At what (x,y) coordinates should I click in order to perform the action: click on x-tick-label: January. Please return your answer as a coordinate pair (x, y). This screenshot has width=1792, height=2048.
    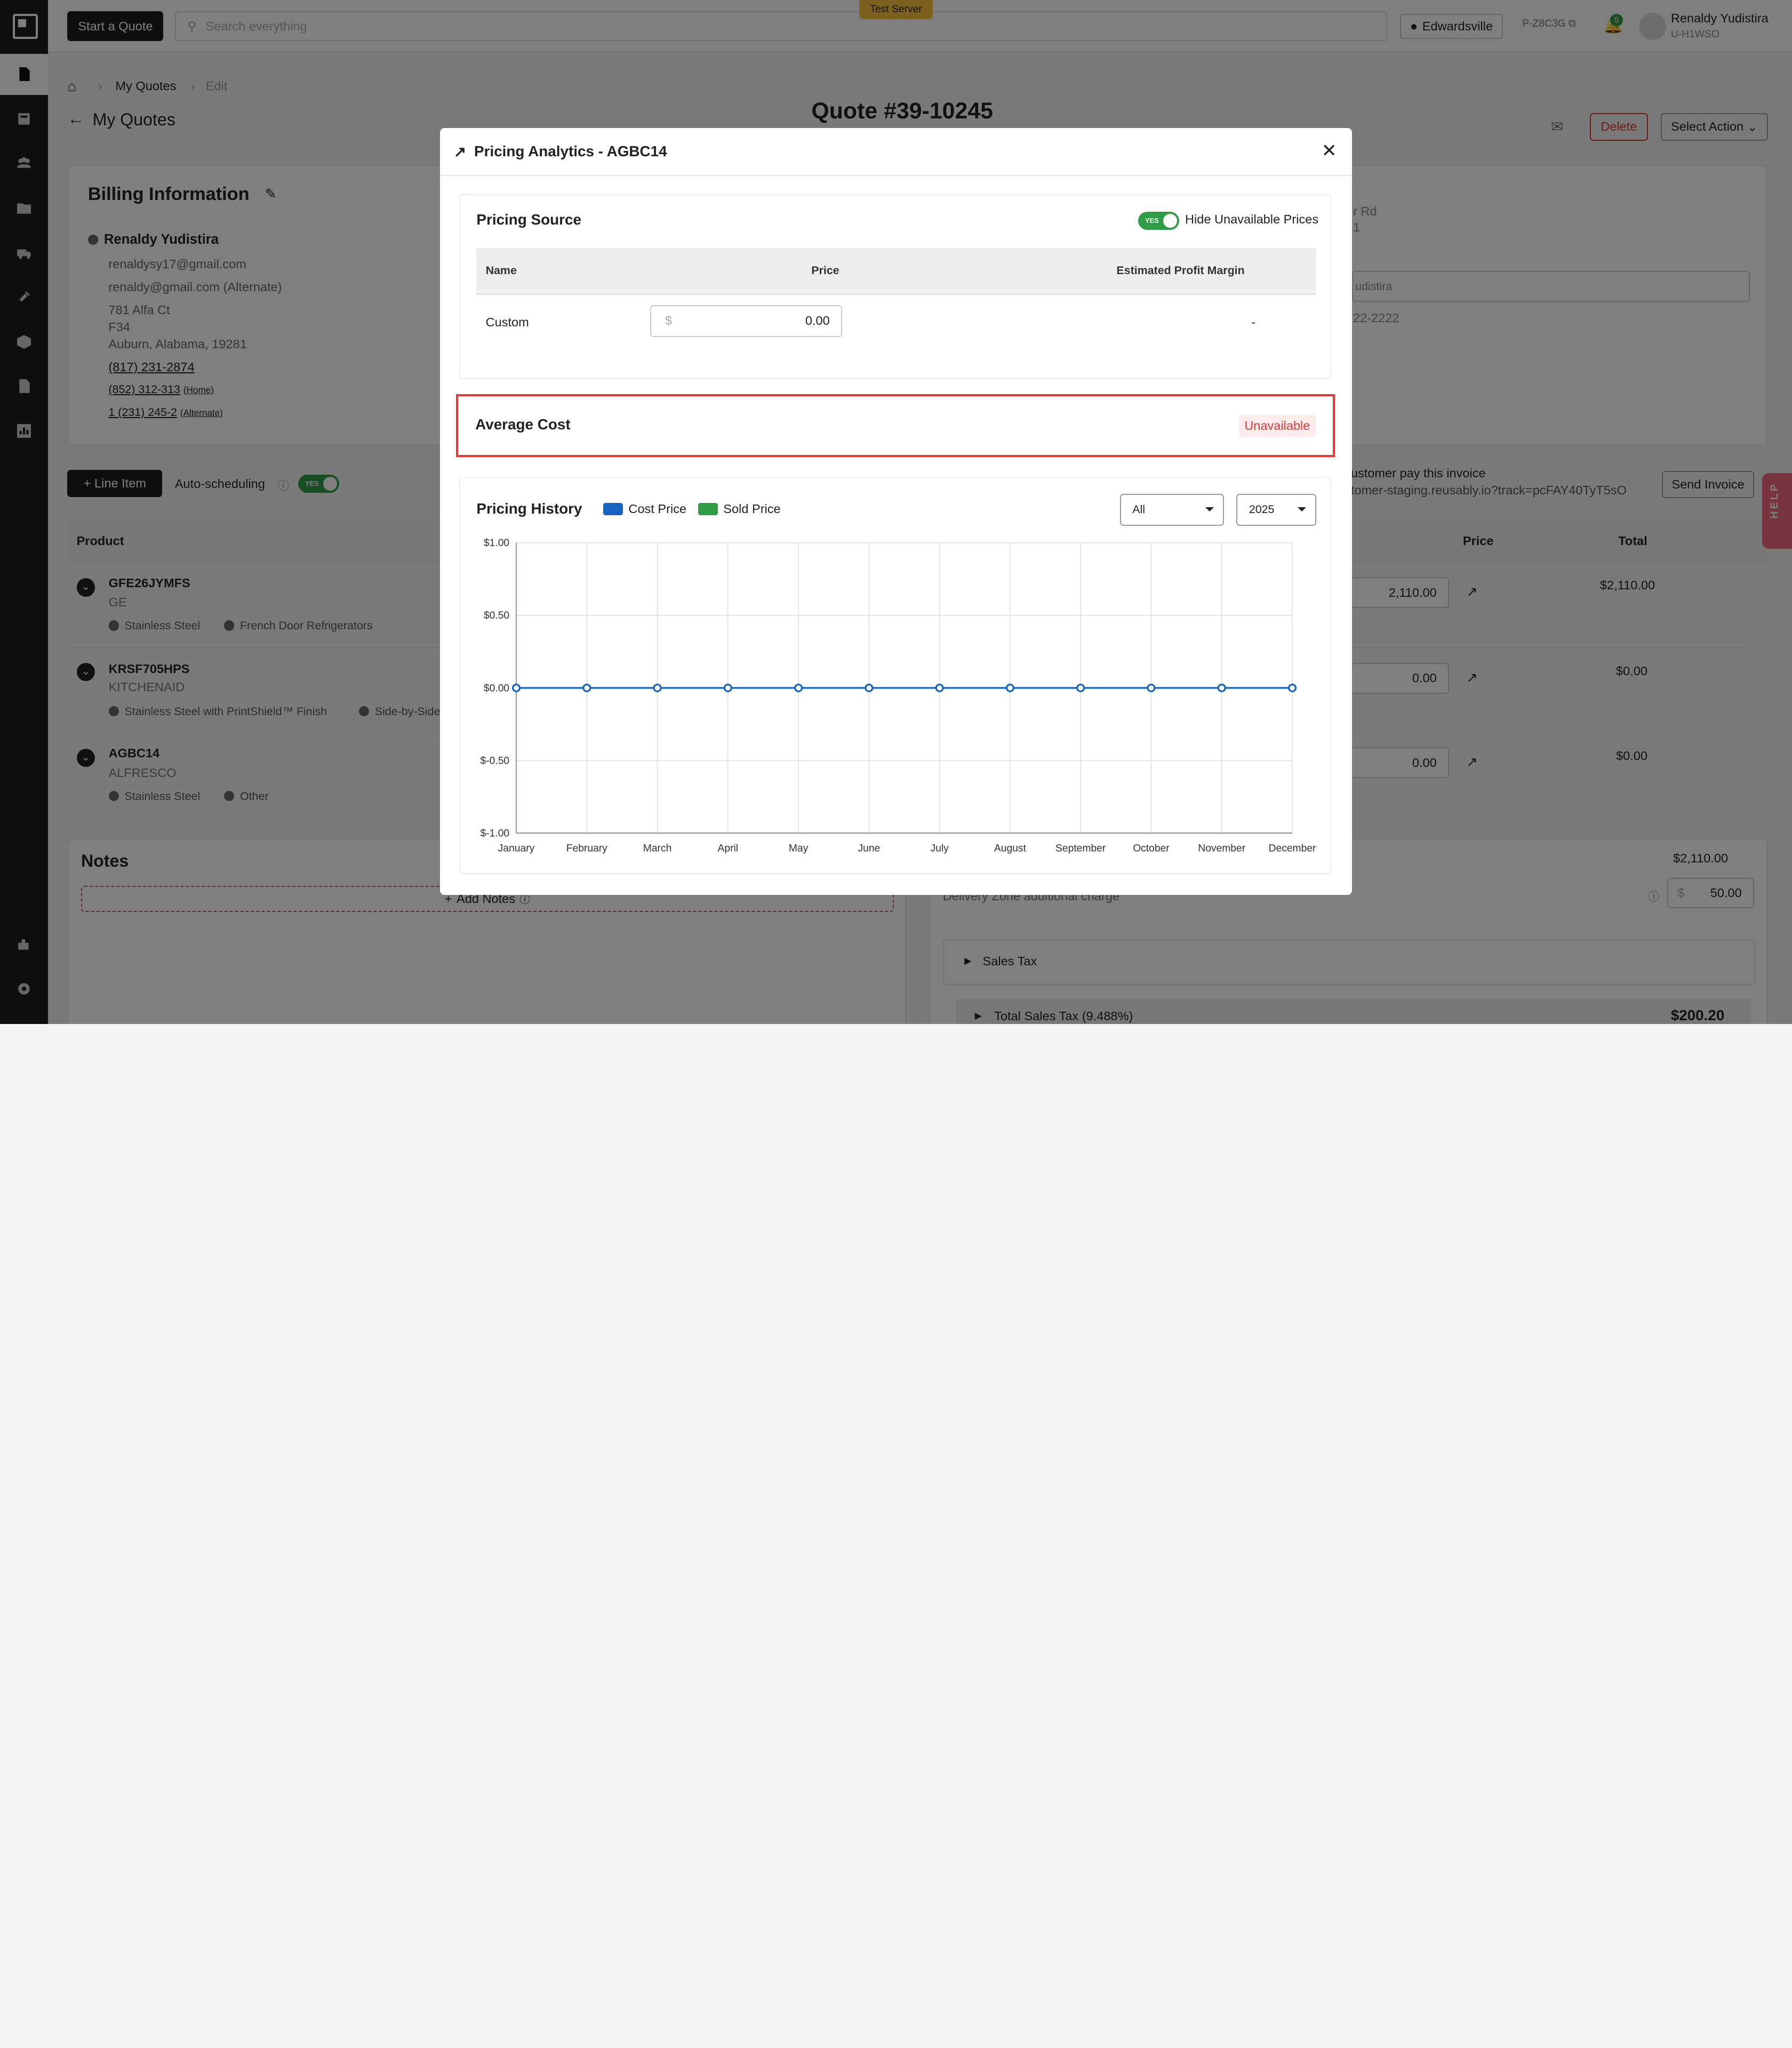
    Looking at the image, I should click on (516, 848).